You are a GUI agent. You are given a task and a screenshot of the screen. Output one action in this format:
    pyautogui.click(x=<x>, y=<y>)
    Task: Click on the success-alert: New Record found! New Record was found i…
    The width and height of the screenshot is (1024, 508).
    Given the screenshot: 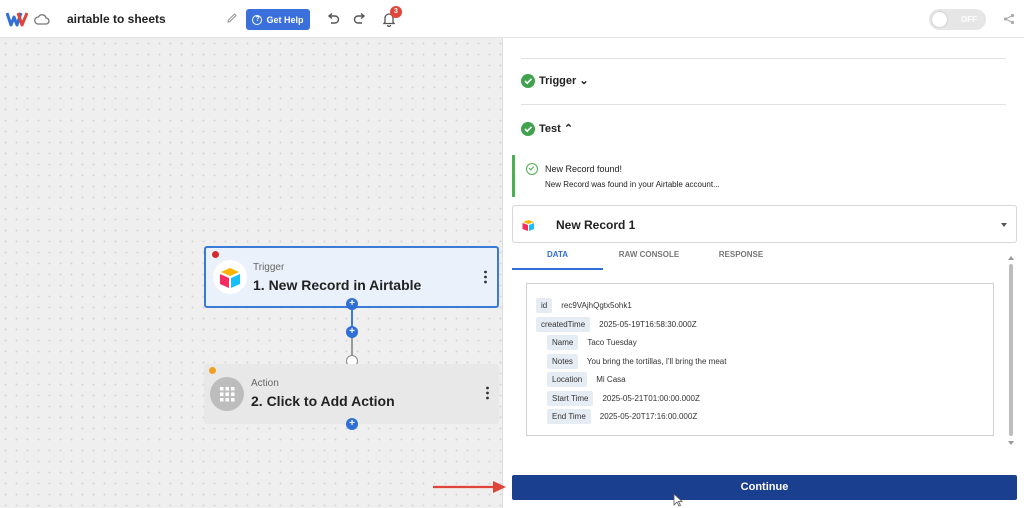 What is the action you would take?
    pyautogui.click(x=762, y=176)
    